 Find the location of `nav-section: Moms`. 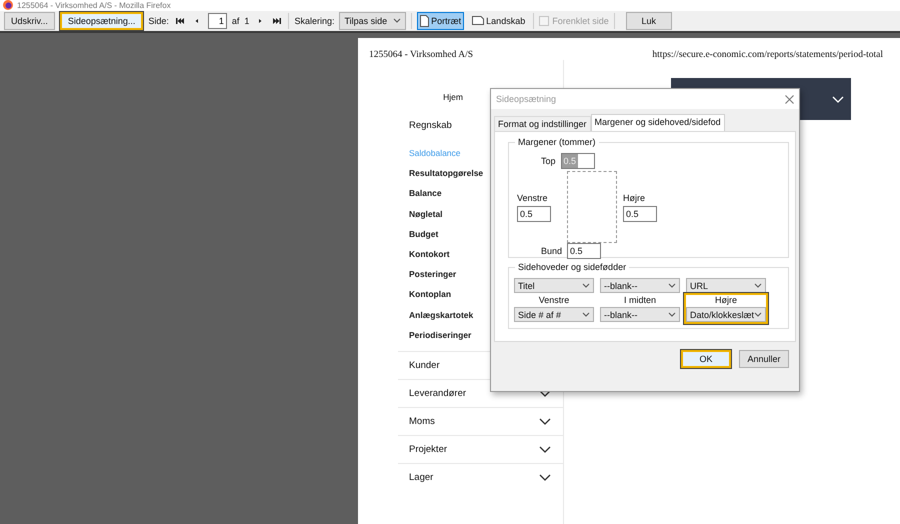

nav-section: Moms is located at coordinates (480, 420).